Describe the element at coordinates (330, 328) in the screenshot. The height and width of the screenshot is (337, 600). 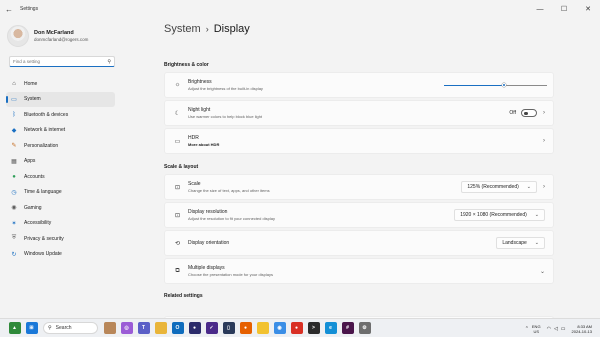
I see `edge-icon: e` at that location.